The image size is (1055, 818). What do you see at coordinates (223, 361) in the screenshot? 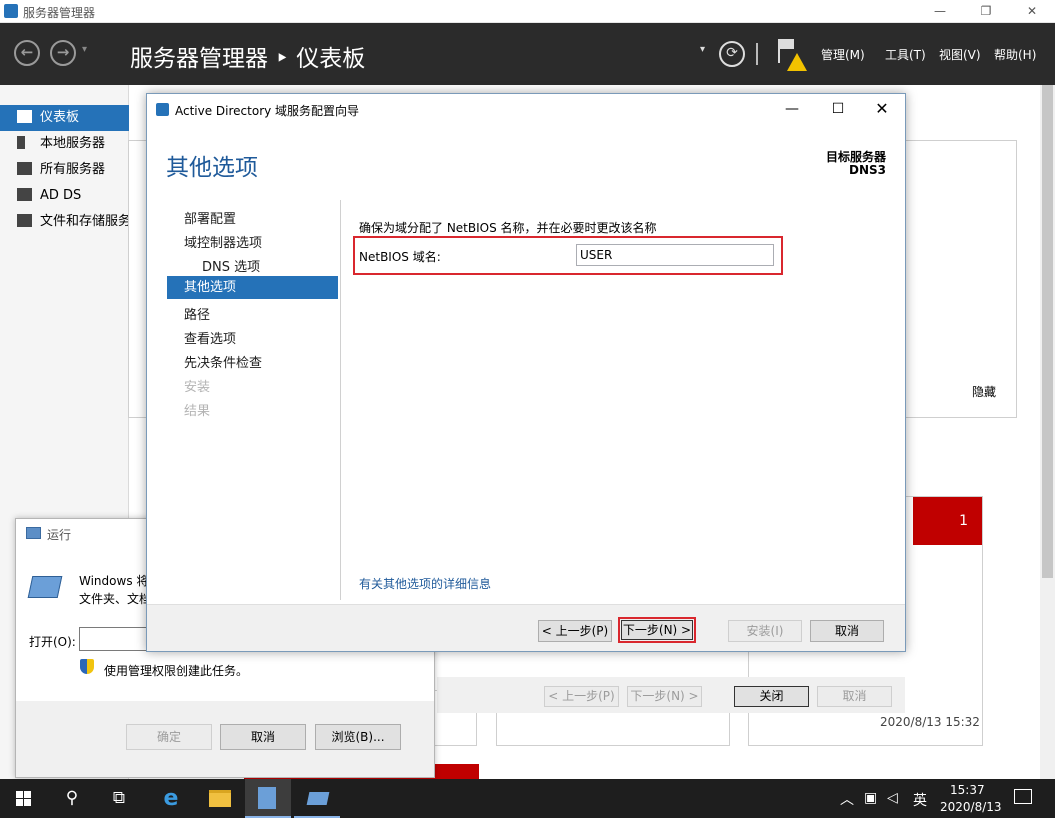
I see `step-prerequisites-check: 先决条件检查` at bounding box center [223, 361].